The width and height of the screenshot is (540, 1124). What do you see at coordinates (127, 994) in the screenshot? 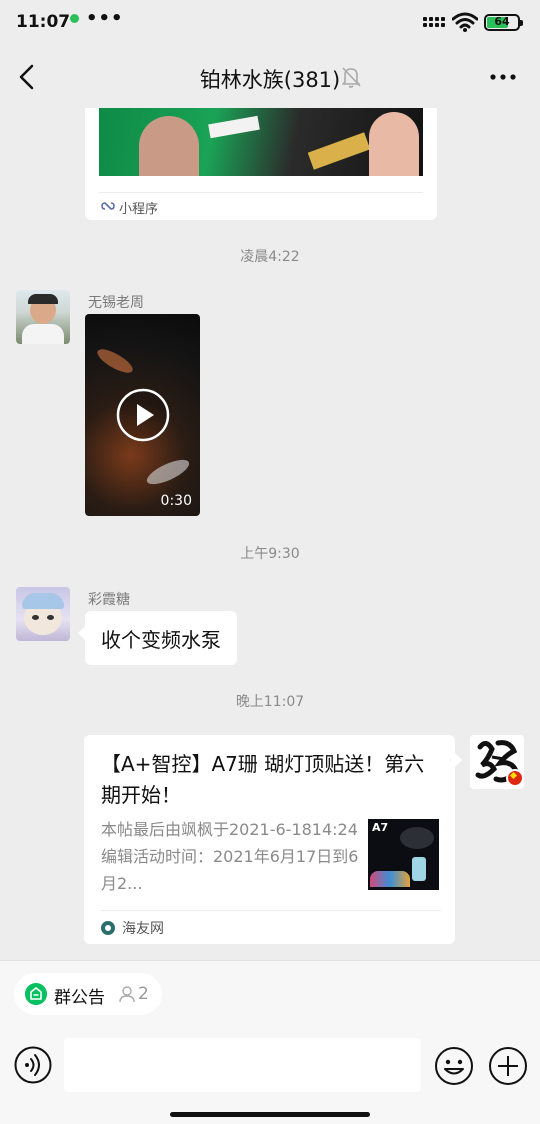
I see `person-icon` at bounding box center [127, 994].